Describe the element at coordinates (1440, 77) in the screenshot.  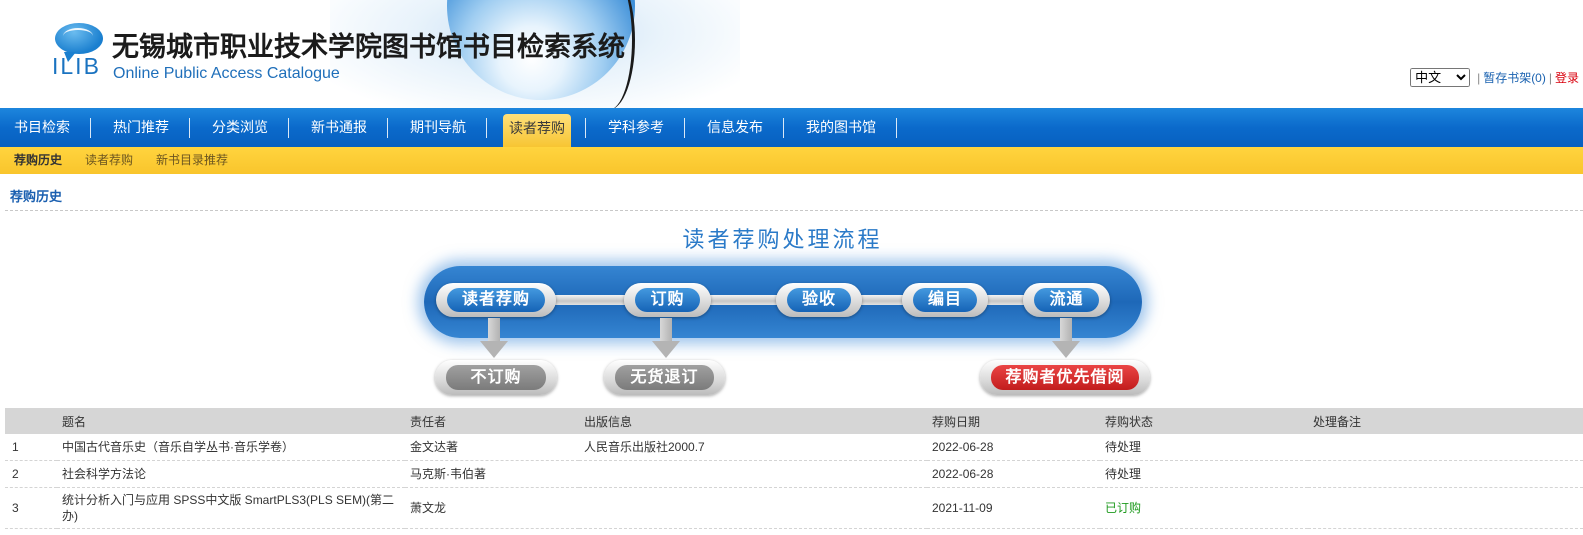
I see `language-select: 中文` at that location.